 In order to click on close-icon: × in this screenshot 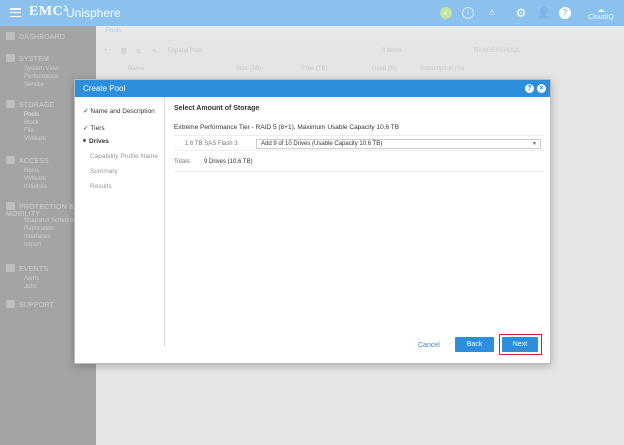, I will do `click(541, 88)`.